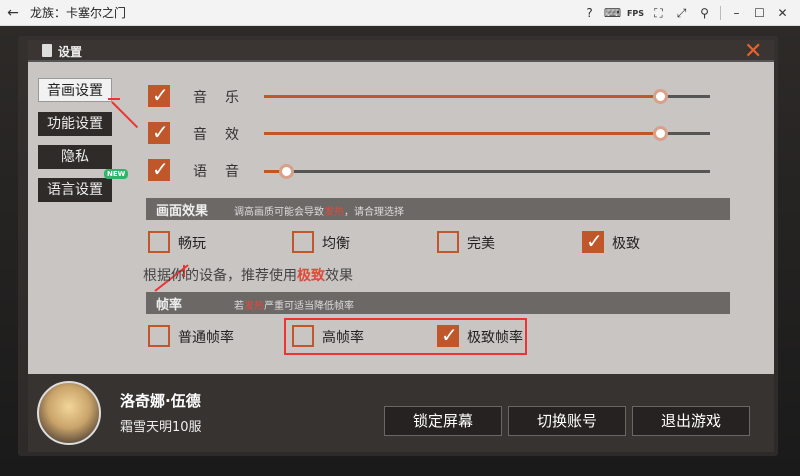 Image resolution: width=800 pixels, height=476 pixels. I want to click on nav-audio-video: 音画设置, so click(75, 90).